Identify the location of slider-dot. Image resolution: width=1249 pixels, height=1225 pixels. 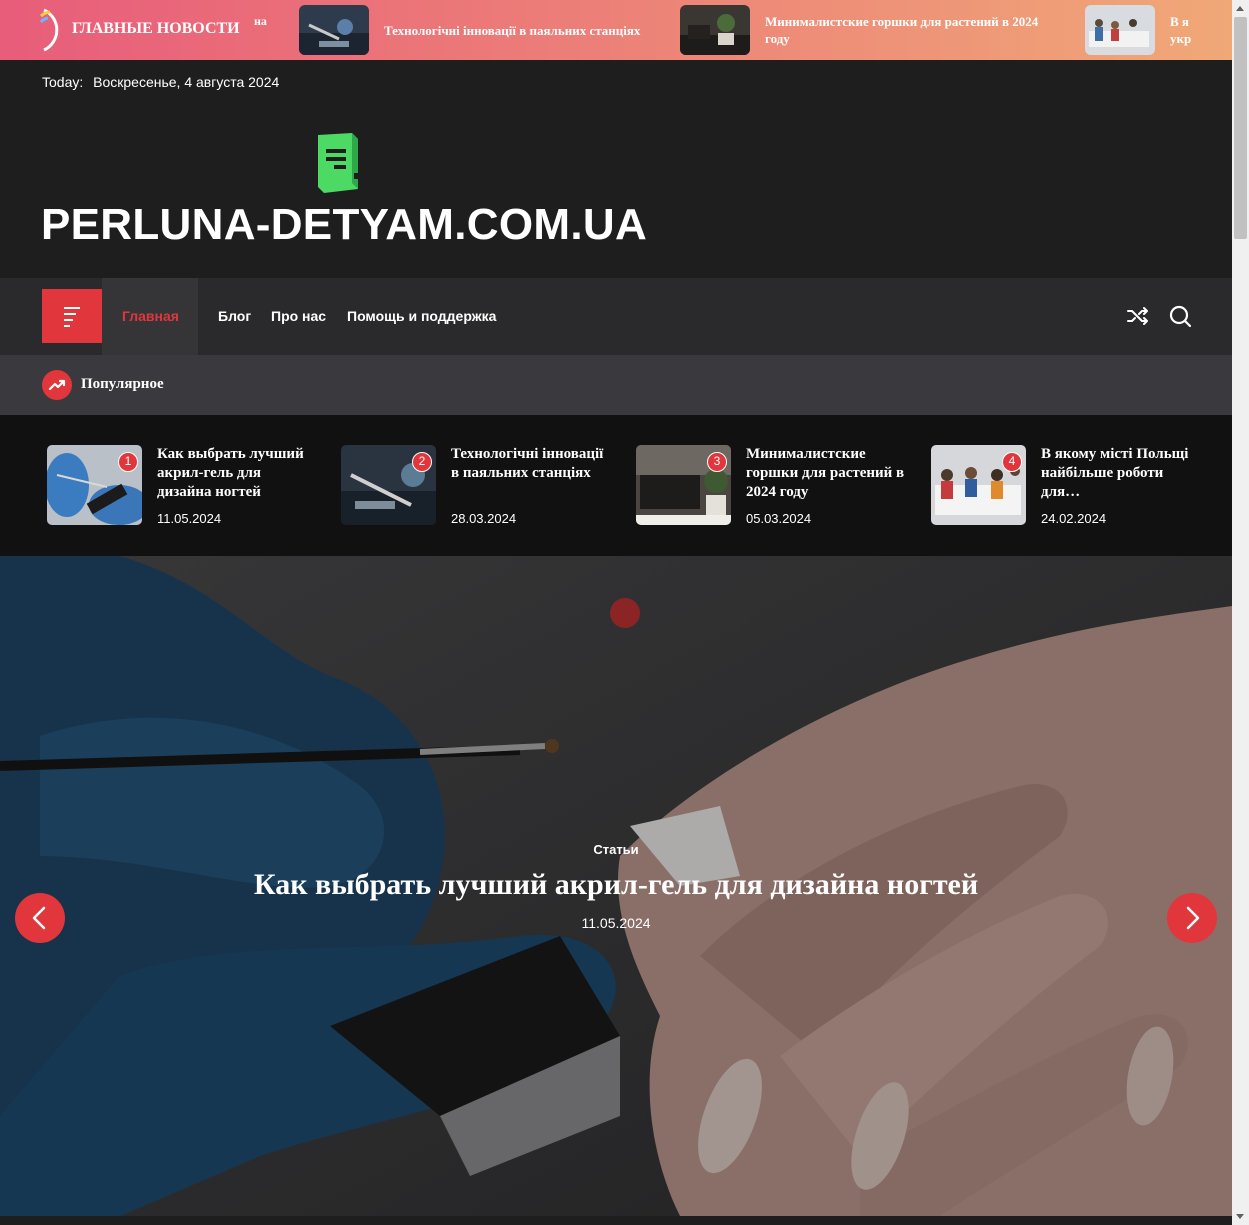
(625, 613).